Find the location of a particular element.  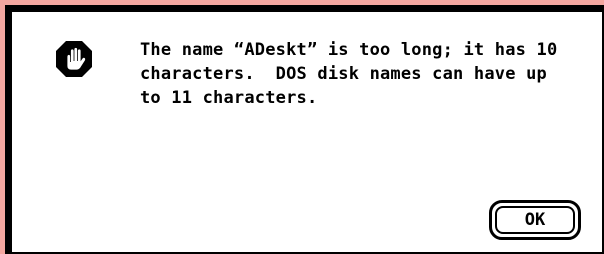

ok-button: OK is located at coordinates (535, 220).